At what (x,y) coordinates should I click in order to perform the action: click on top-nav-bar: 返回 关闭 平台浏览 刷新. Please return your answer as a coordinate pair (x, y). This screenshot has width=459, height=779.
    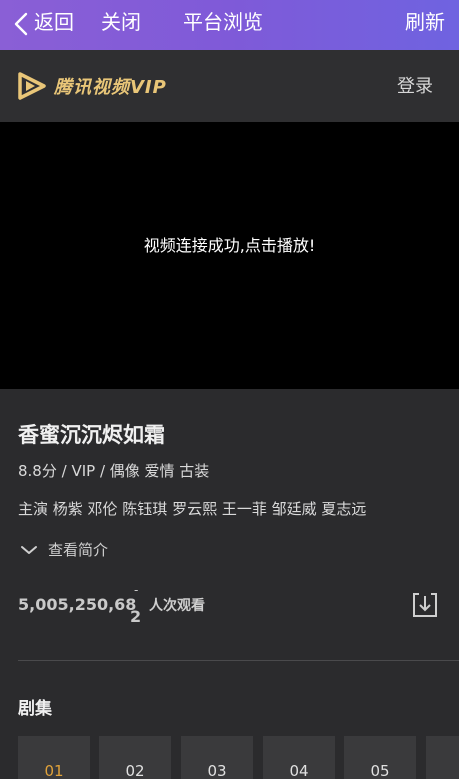
    Looking at the image, I should click on (229, 25).